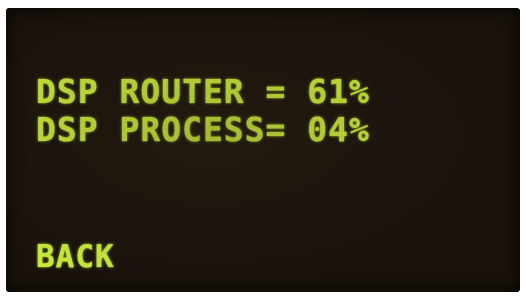 The width and height of the screenshot is (526, 298). Describe the element at coordinates (203, 129) in the screenshot. I see `dsp-process-readout: DSP PROCESS= 04%` at that location.